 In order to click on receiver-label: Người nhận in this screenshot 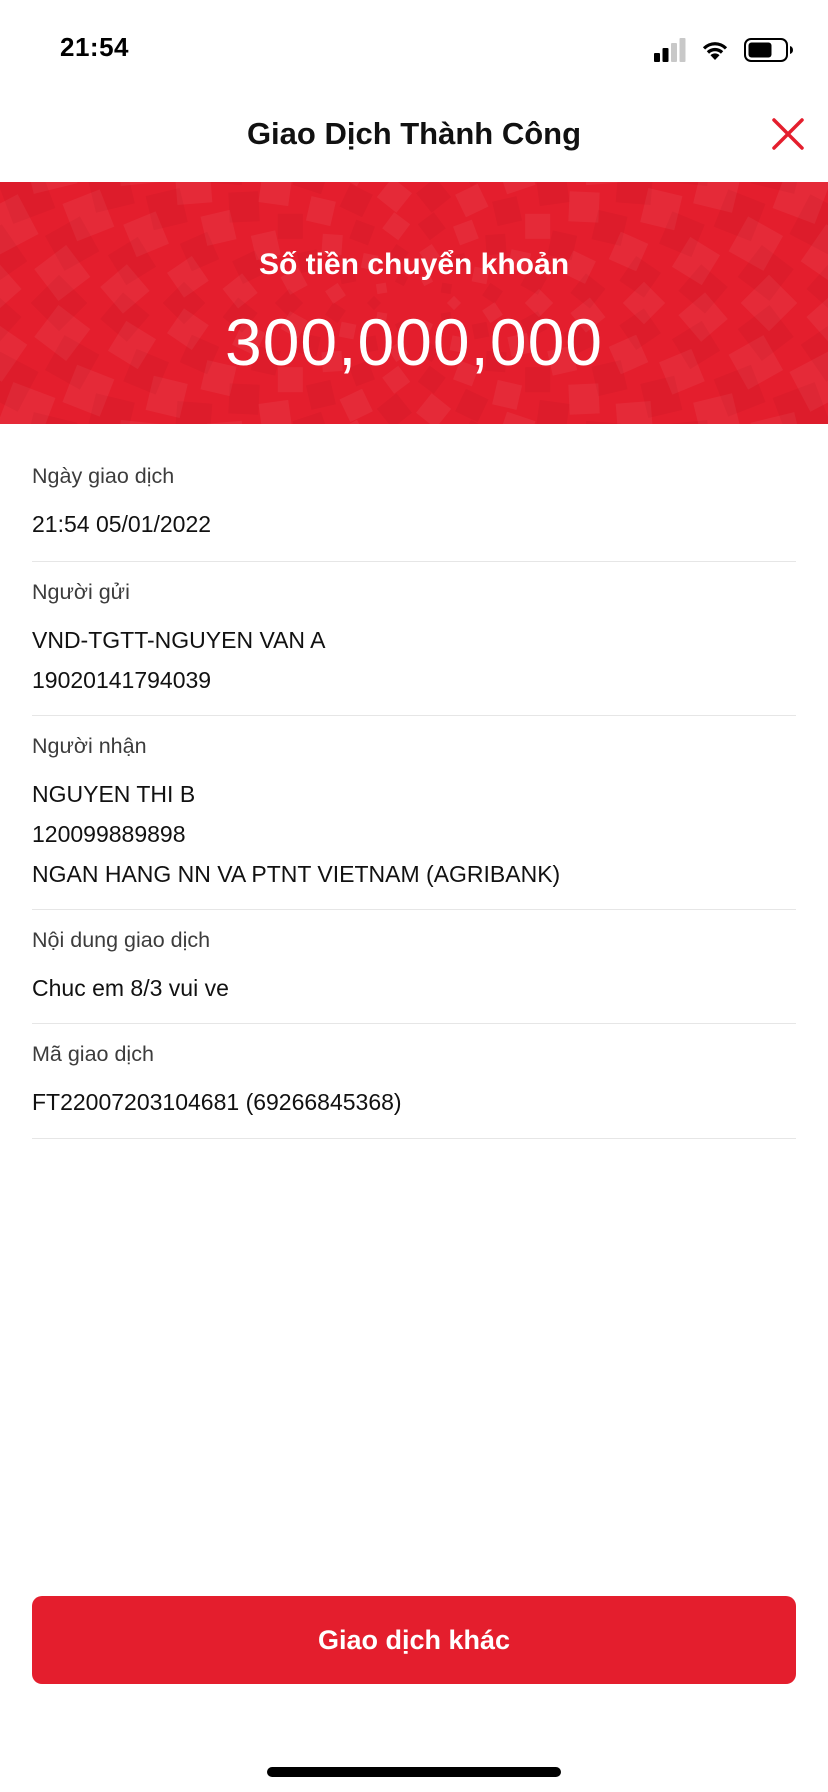, I will do `click(89, 746)`.